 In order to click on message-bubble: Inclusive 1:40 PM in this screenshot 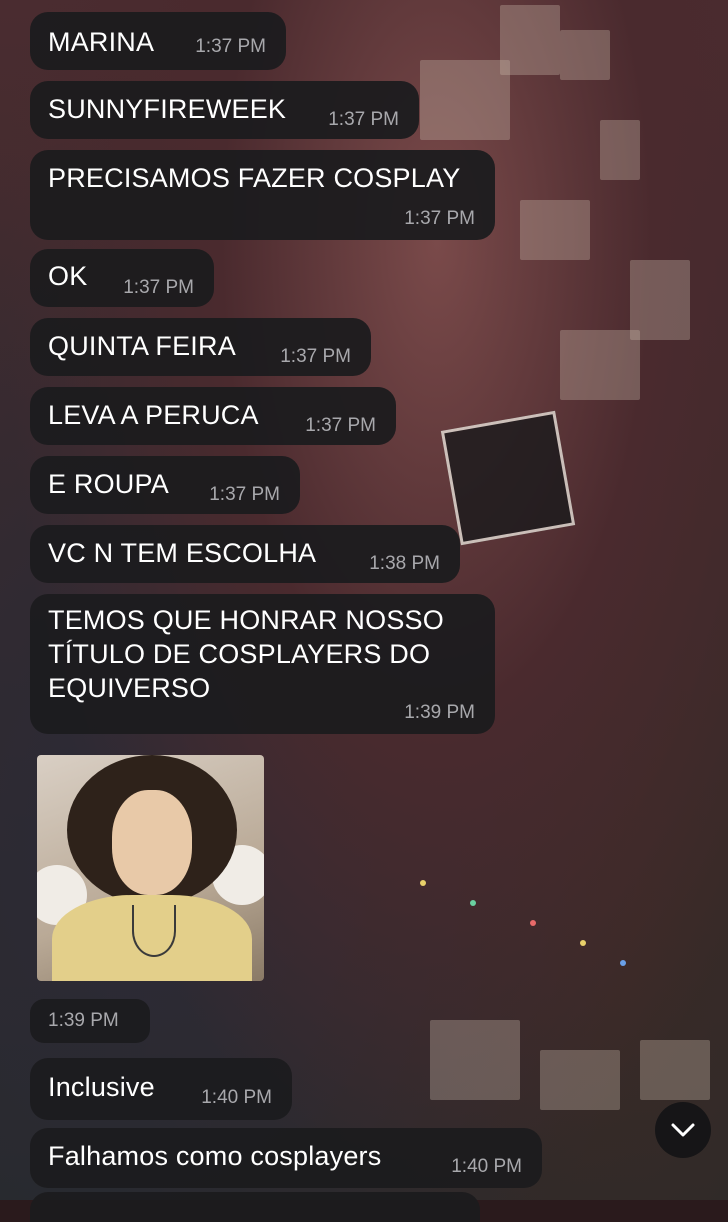, I will do `click(161, 1089)`.